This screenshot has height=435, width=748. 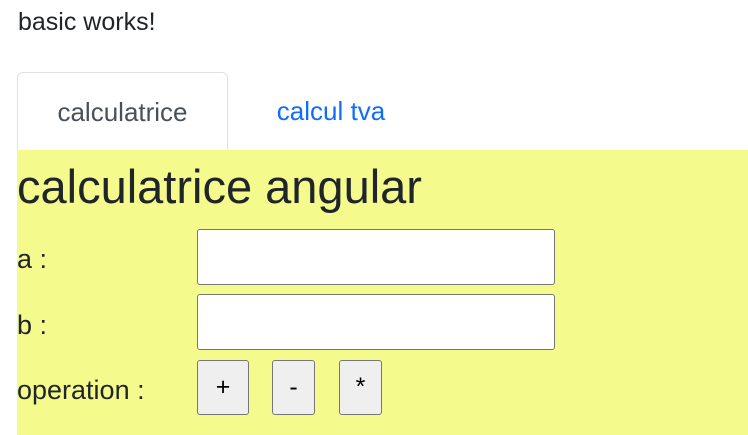 I want to click on operation-label: operation :, so click(x=81, y=390).